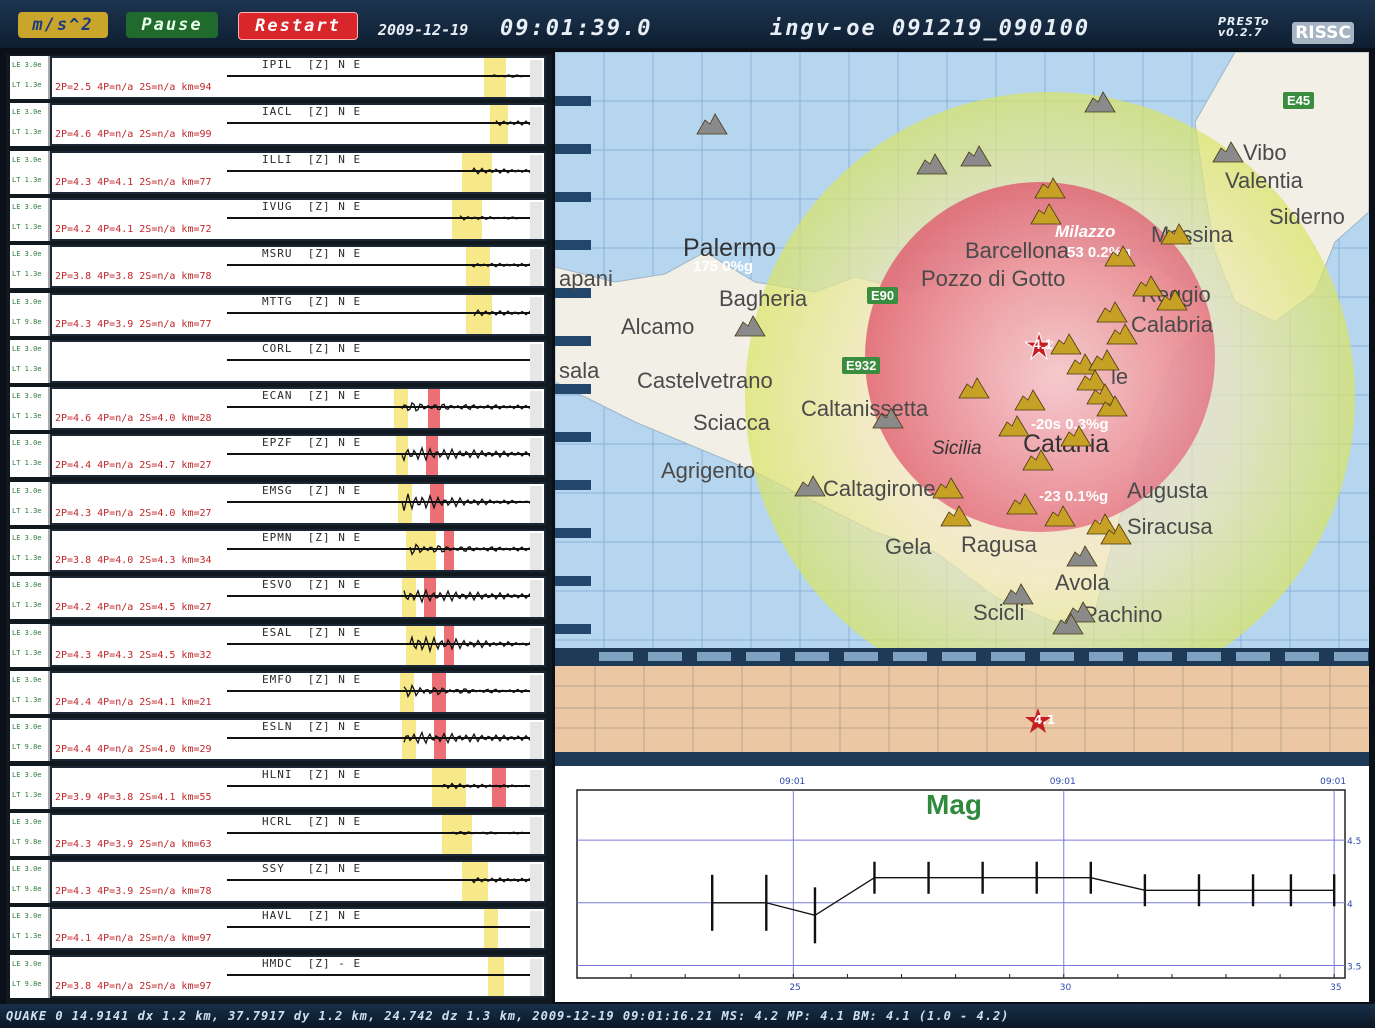 The width and height of the screenshot is (1375, 1028). I want to click on station-waveform: EMFO [Z] N E 2P=4.4 4P=n/a 2S=4.1 km=21, so click(298, 692).